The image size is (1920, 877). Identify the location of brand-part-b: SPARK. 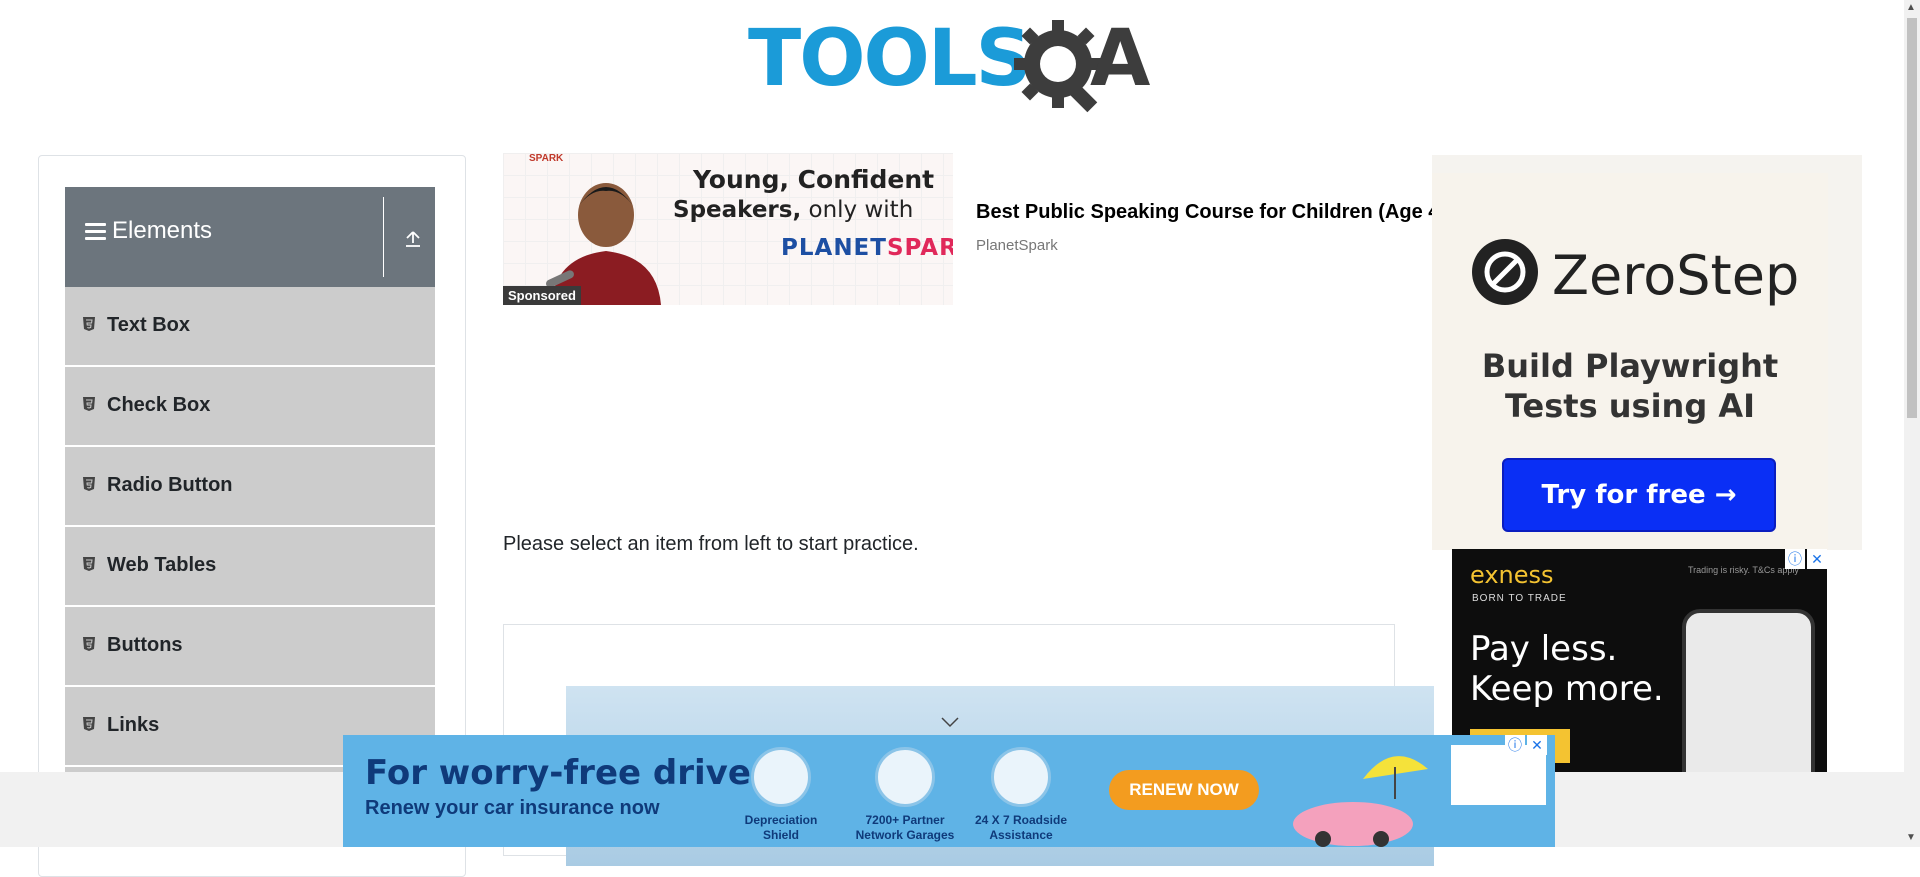
(919, 248).